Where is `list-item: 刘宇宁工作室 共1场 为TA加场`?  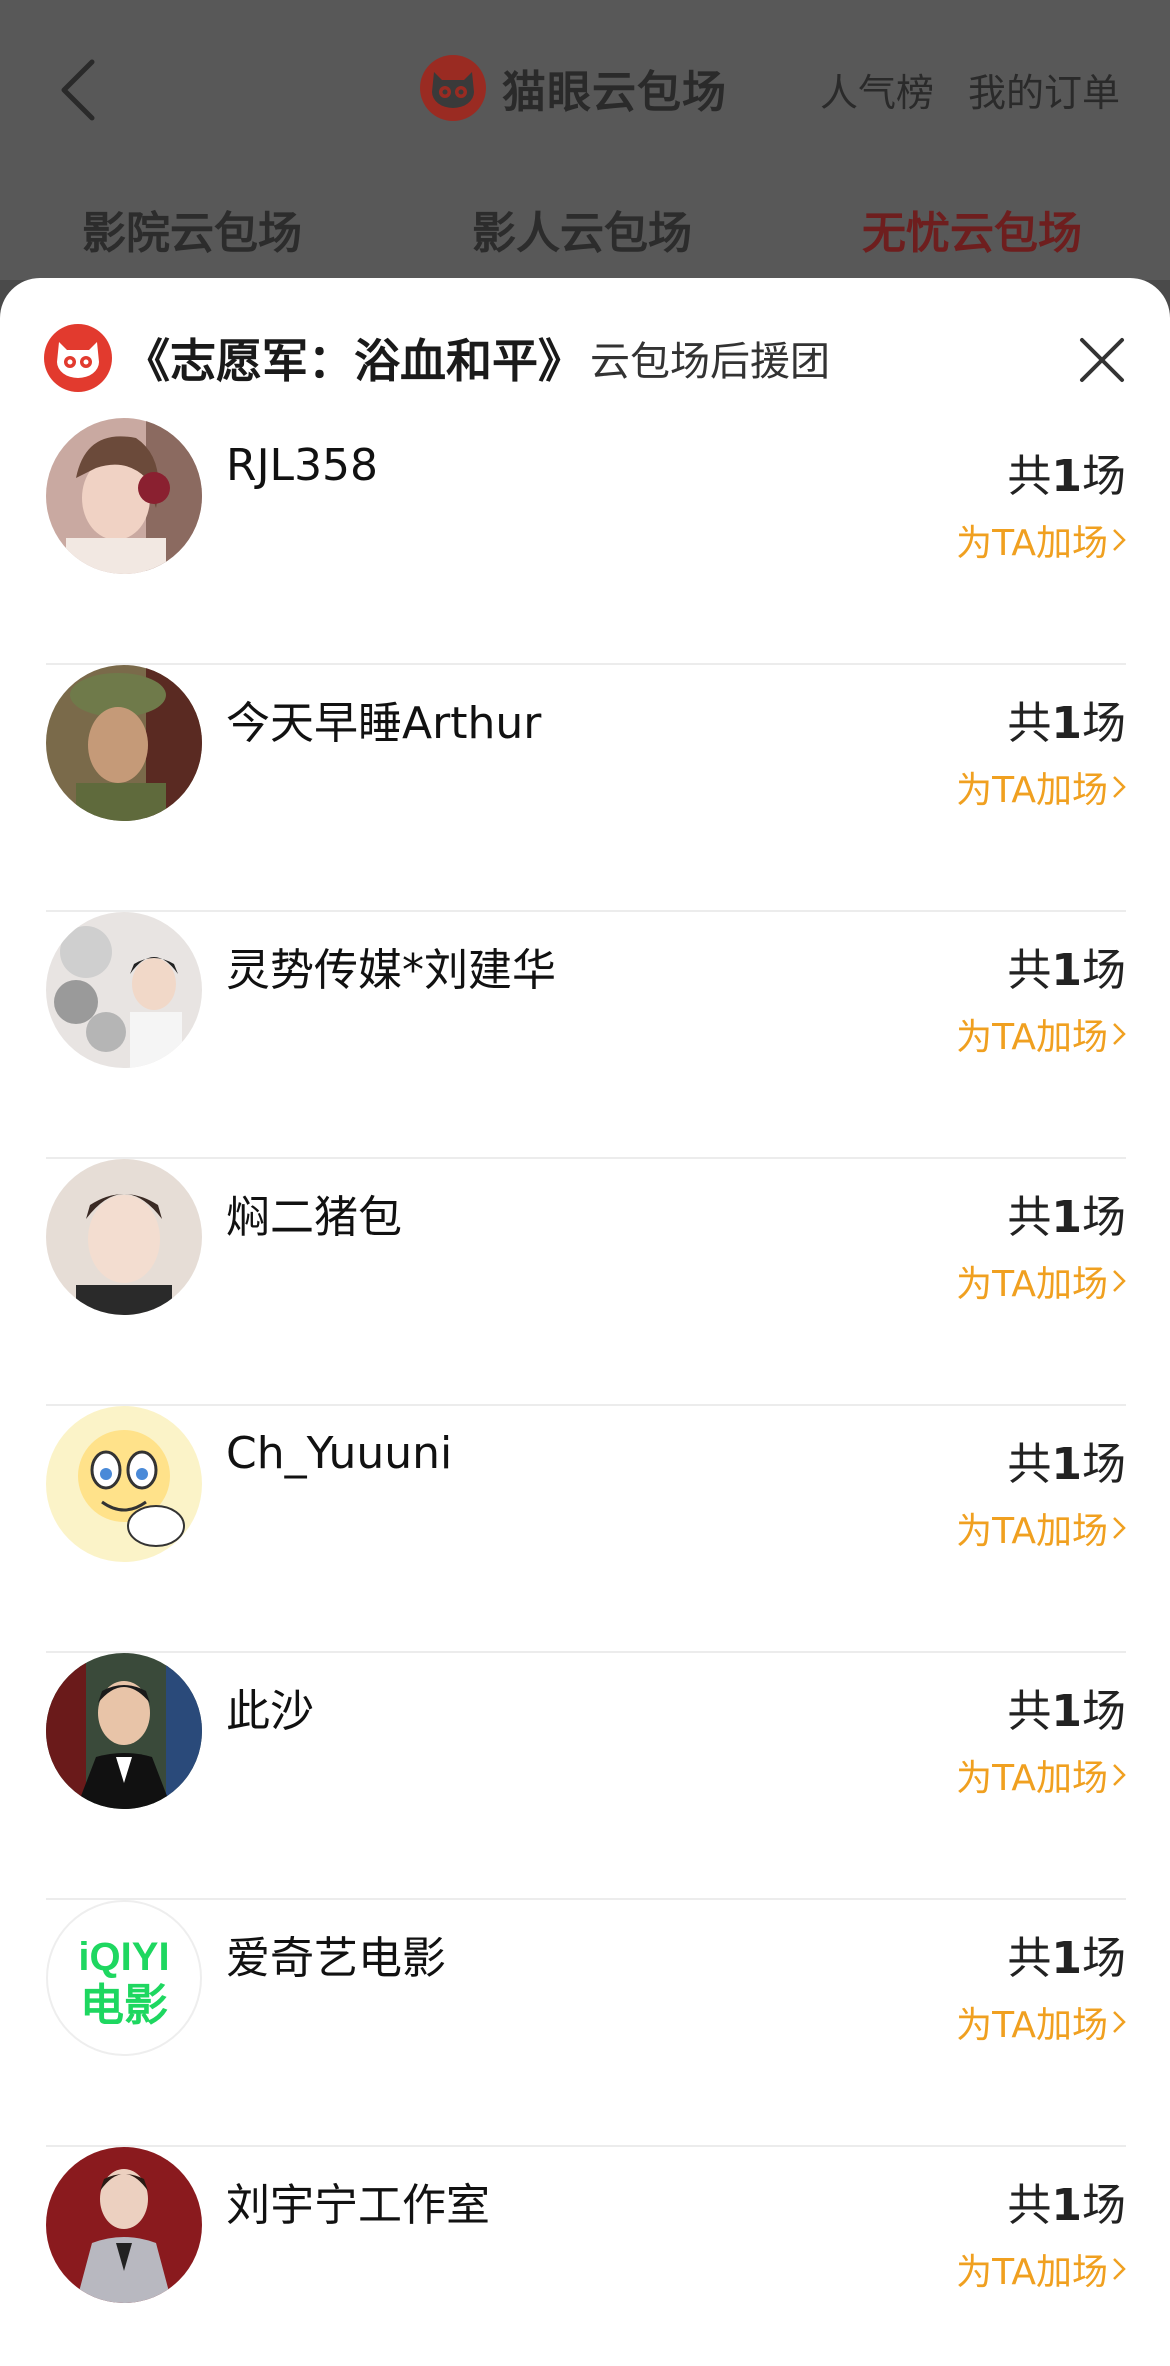
list-item: 刘宇宁工作室 共1场 为TA加场 is located at coordinates (585, 2256).